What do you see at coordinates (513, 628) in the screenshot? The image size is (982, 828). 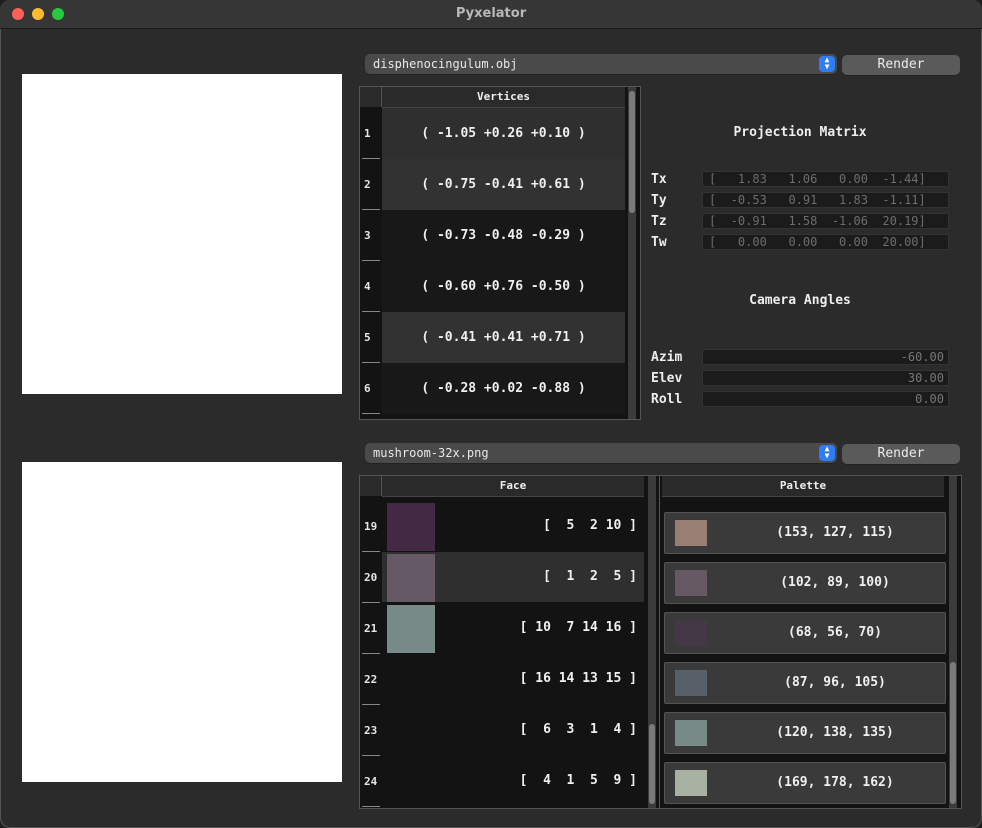 I see `face-row: [ 10 7 14 16 ]` at bounding box center [513, 628].